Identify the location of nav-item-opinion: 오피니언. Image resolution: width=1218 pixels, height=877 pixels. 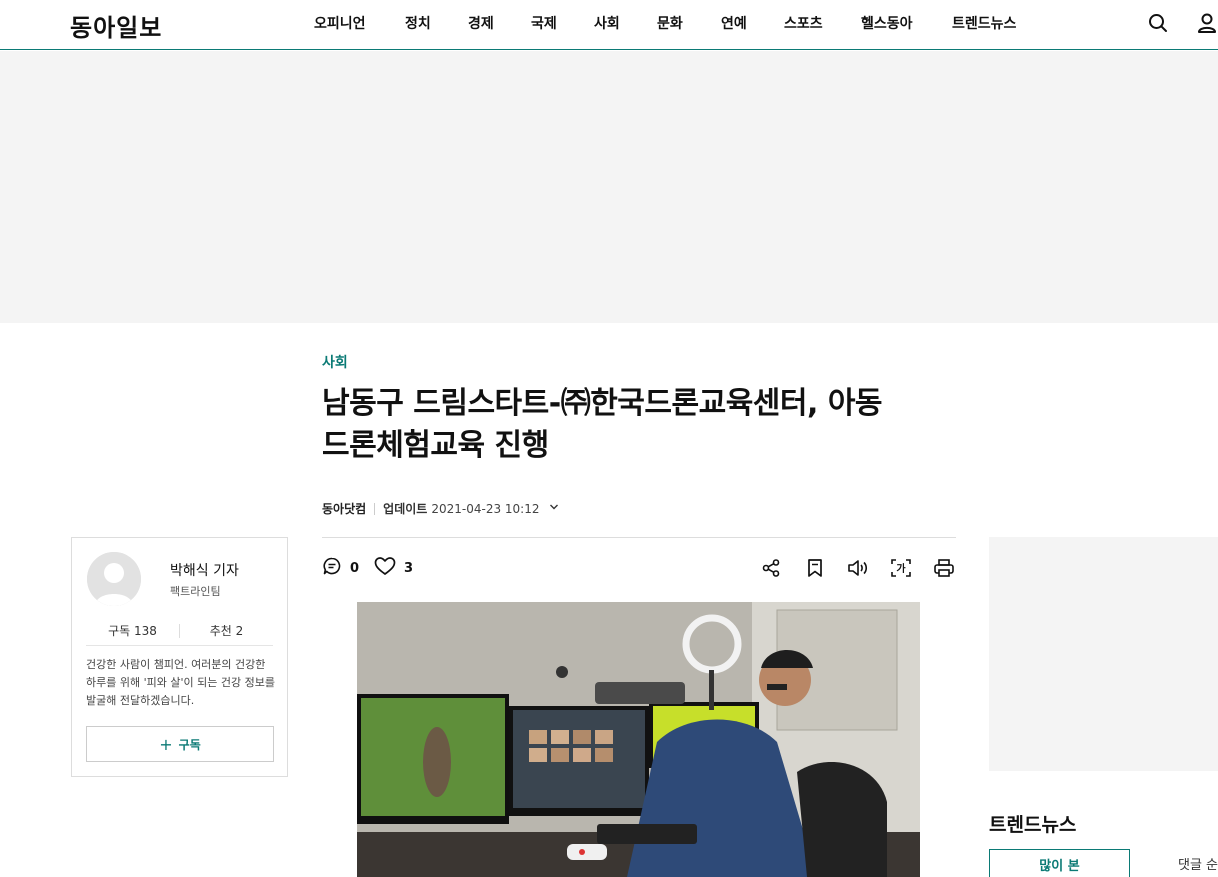
(340, 23).